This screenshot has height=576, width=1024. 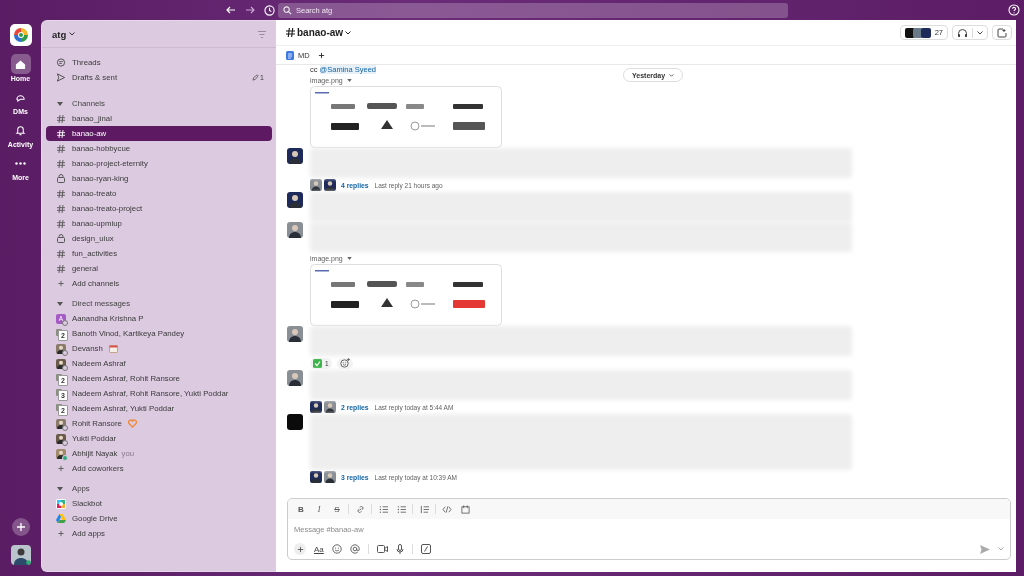 What do you see at coordinates (269, 10) in the screenshot?
I see `history-icon` at bounding box center [269, 10].